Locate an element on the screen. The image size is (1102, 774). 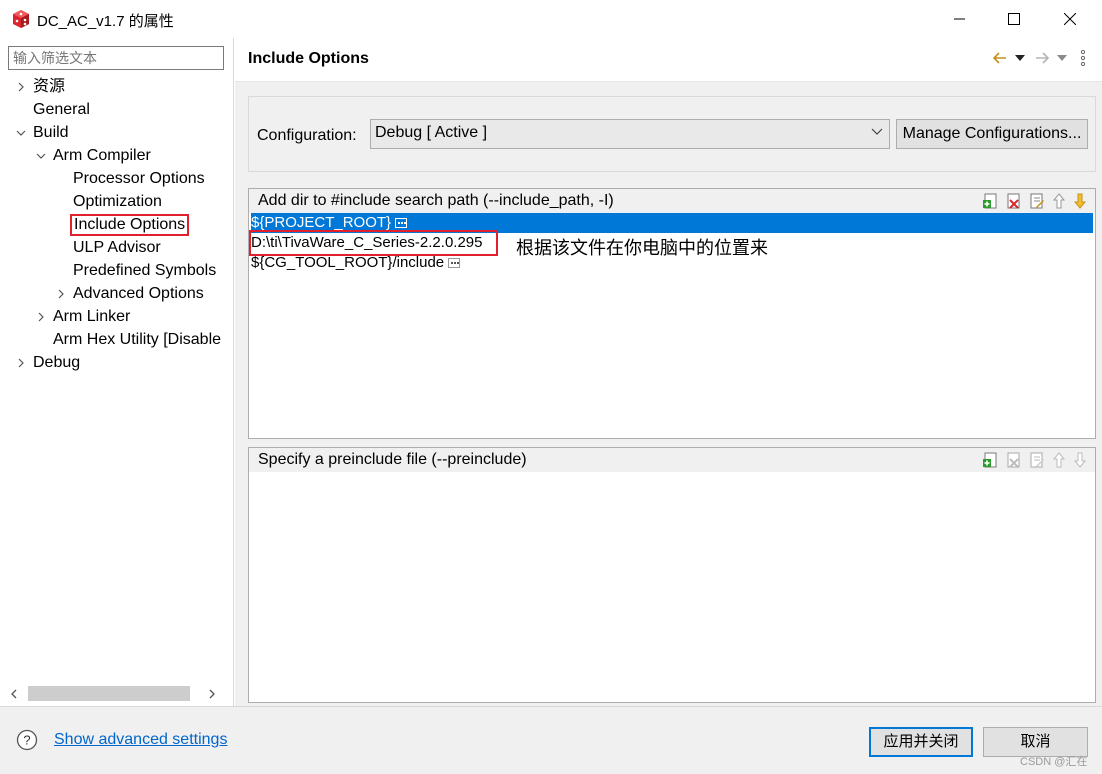
apply-and-close-button: 应用并关闭 is located at coordinates (921, 742).